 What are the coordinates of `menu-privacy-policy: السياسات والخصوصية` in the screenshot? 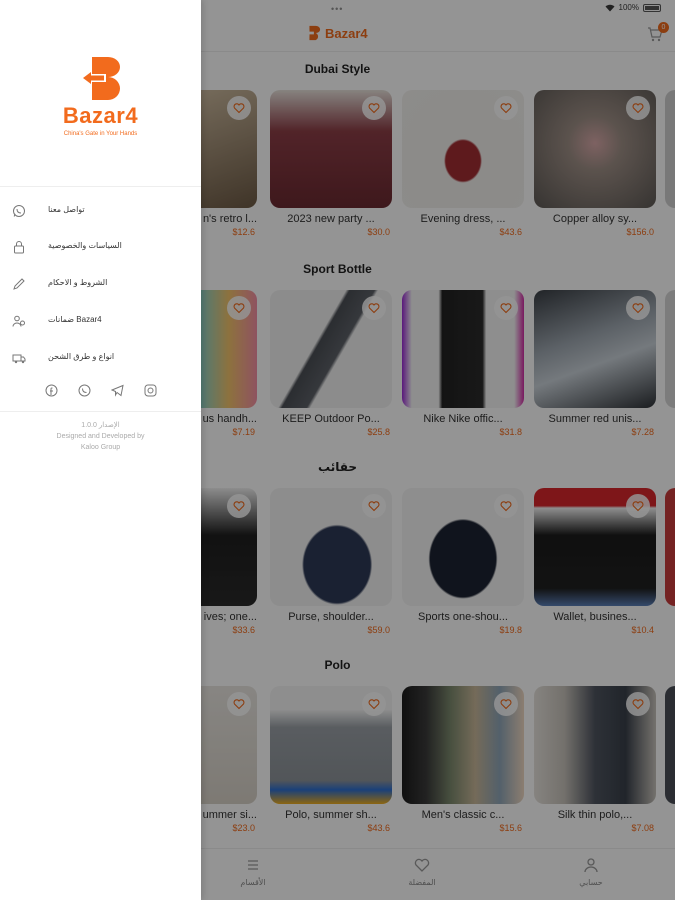 It's located at (100, 248).